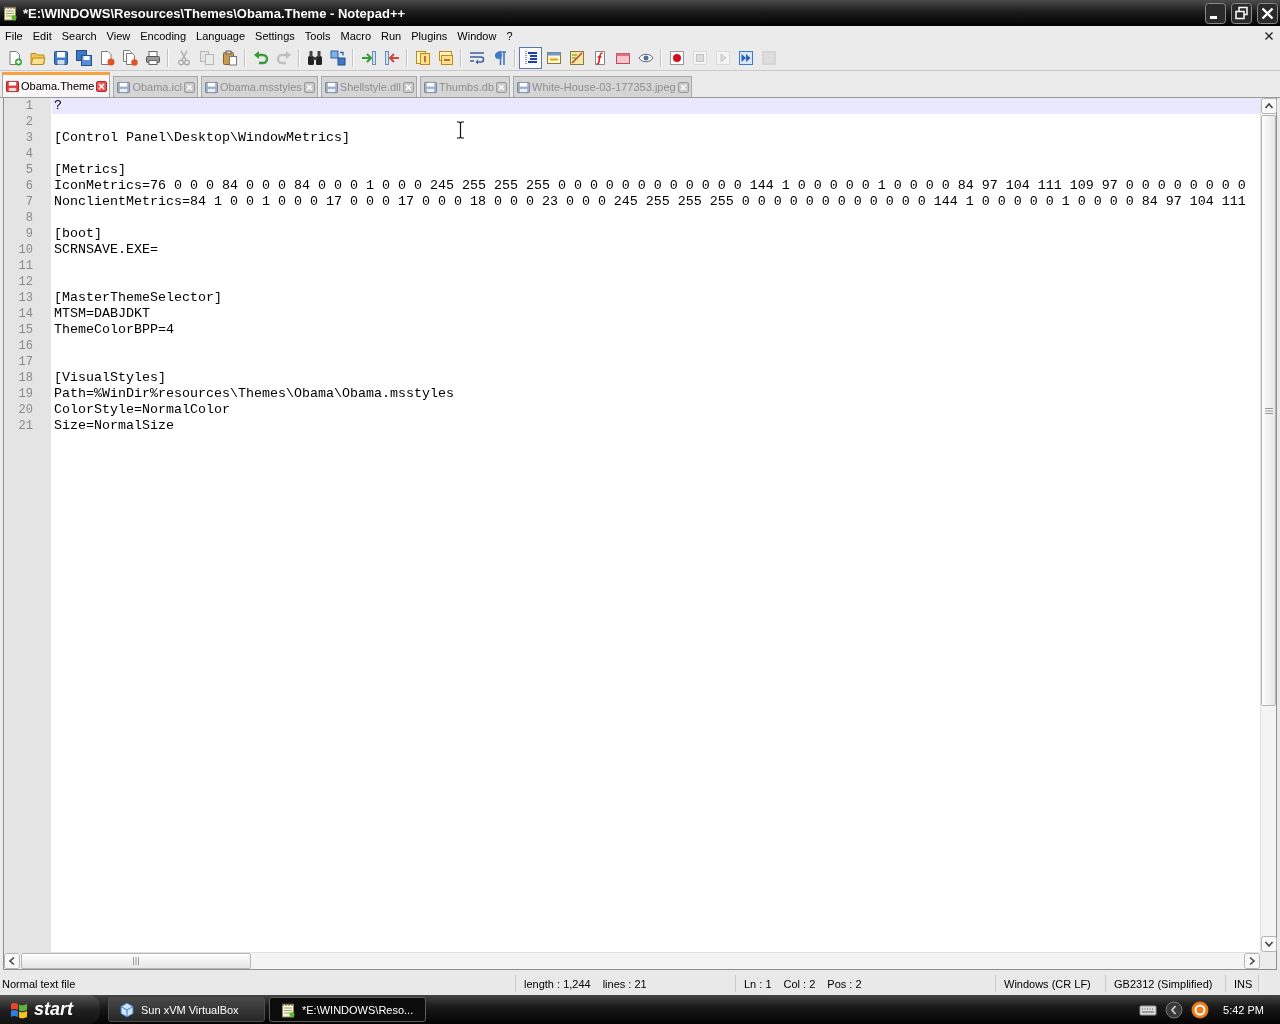 The image size is (1280, 1024). What do you see at coordinates (317, 35) in the screenshot?
I see `menu-item: Tools` at bounding box center [317, 35].